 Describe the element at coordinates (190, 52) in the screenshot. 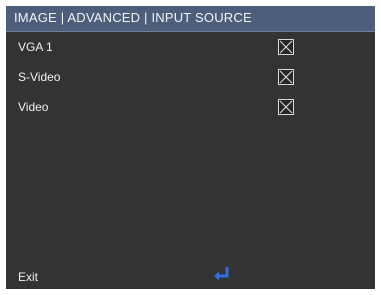

I see `source-row-vga1: VGA 1` at that location.